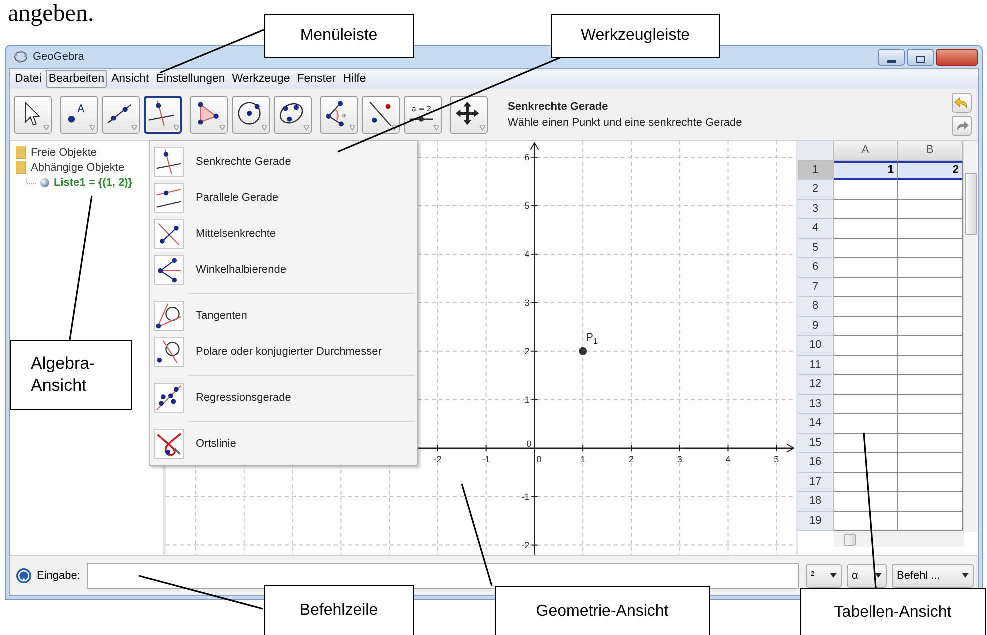 The height and width of the screenshot is (635, 987). I want to click on row-header: 9, so click(816, 326).